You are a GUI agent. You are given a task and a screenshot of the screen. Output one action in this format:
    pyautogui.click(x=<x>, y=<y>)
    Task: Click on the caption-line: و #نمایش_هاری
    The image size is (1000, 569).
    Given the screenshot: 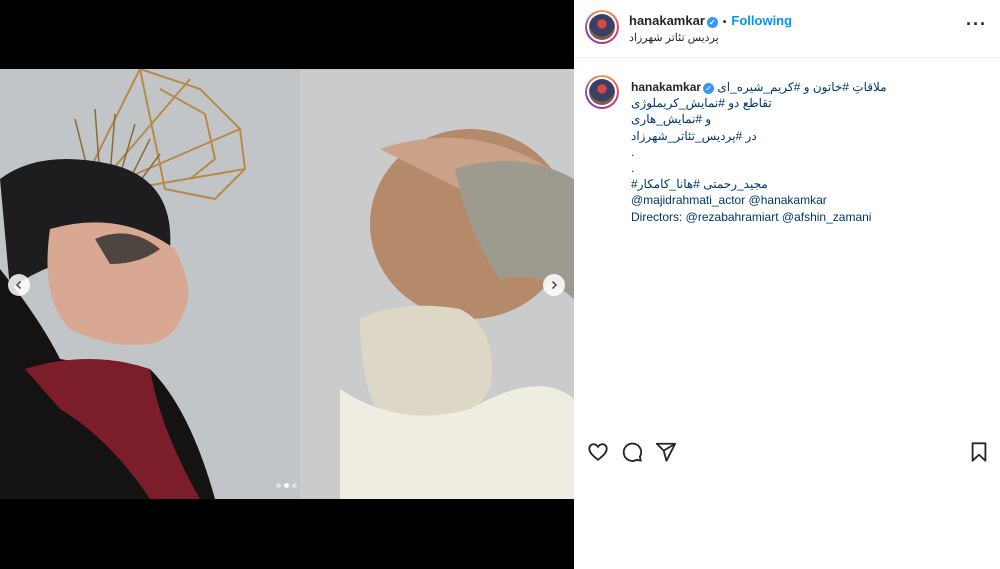 What is the action you would take?
    pyautogui.click(x=796, y=119)
    